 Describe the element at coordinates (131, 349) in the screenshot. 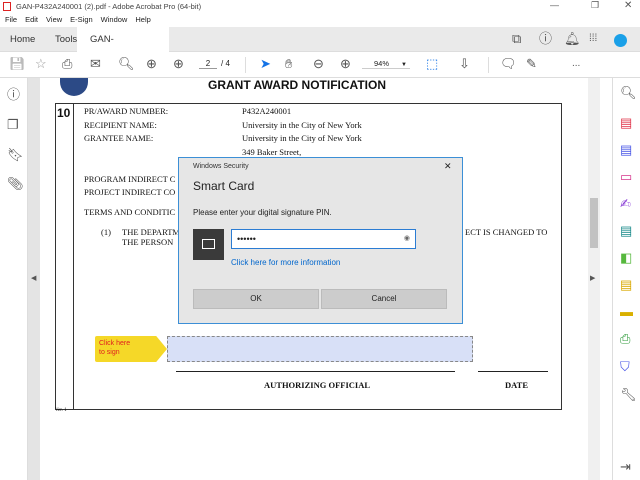

I see `click-to-sign-tag: Click here to sign` at that location.